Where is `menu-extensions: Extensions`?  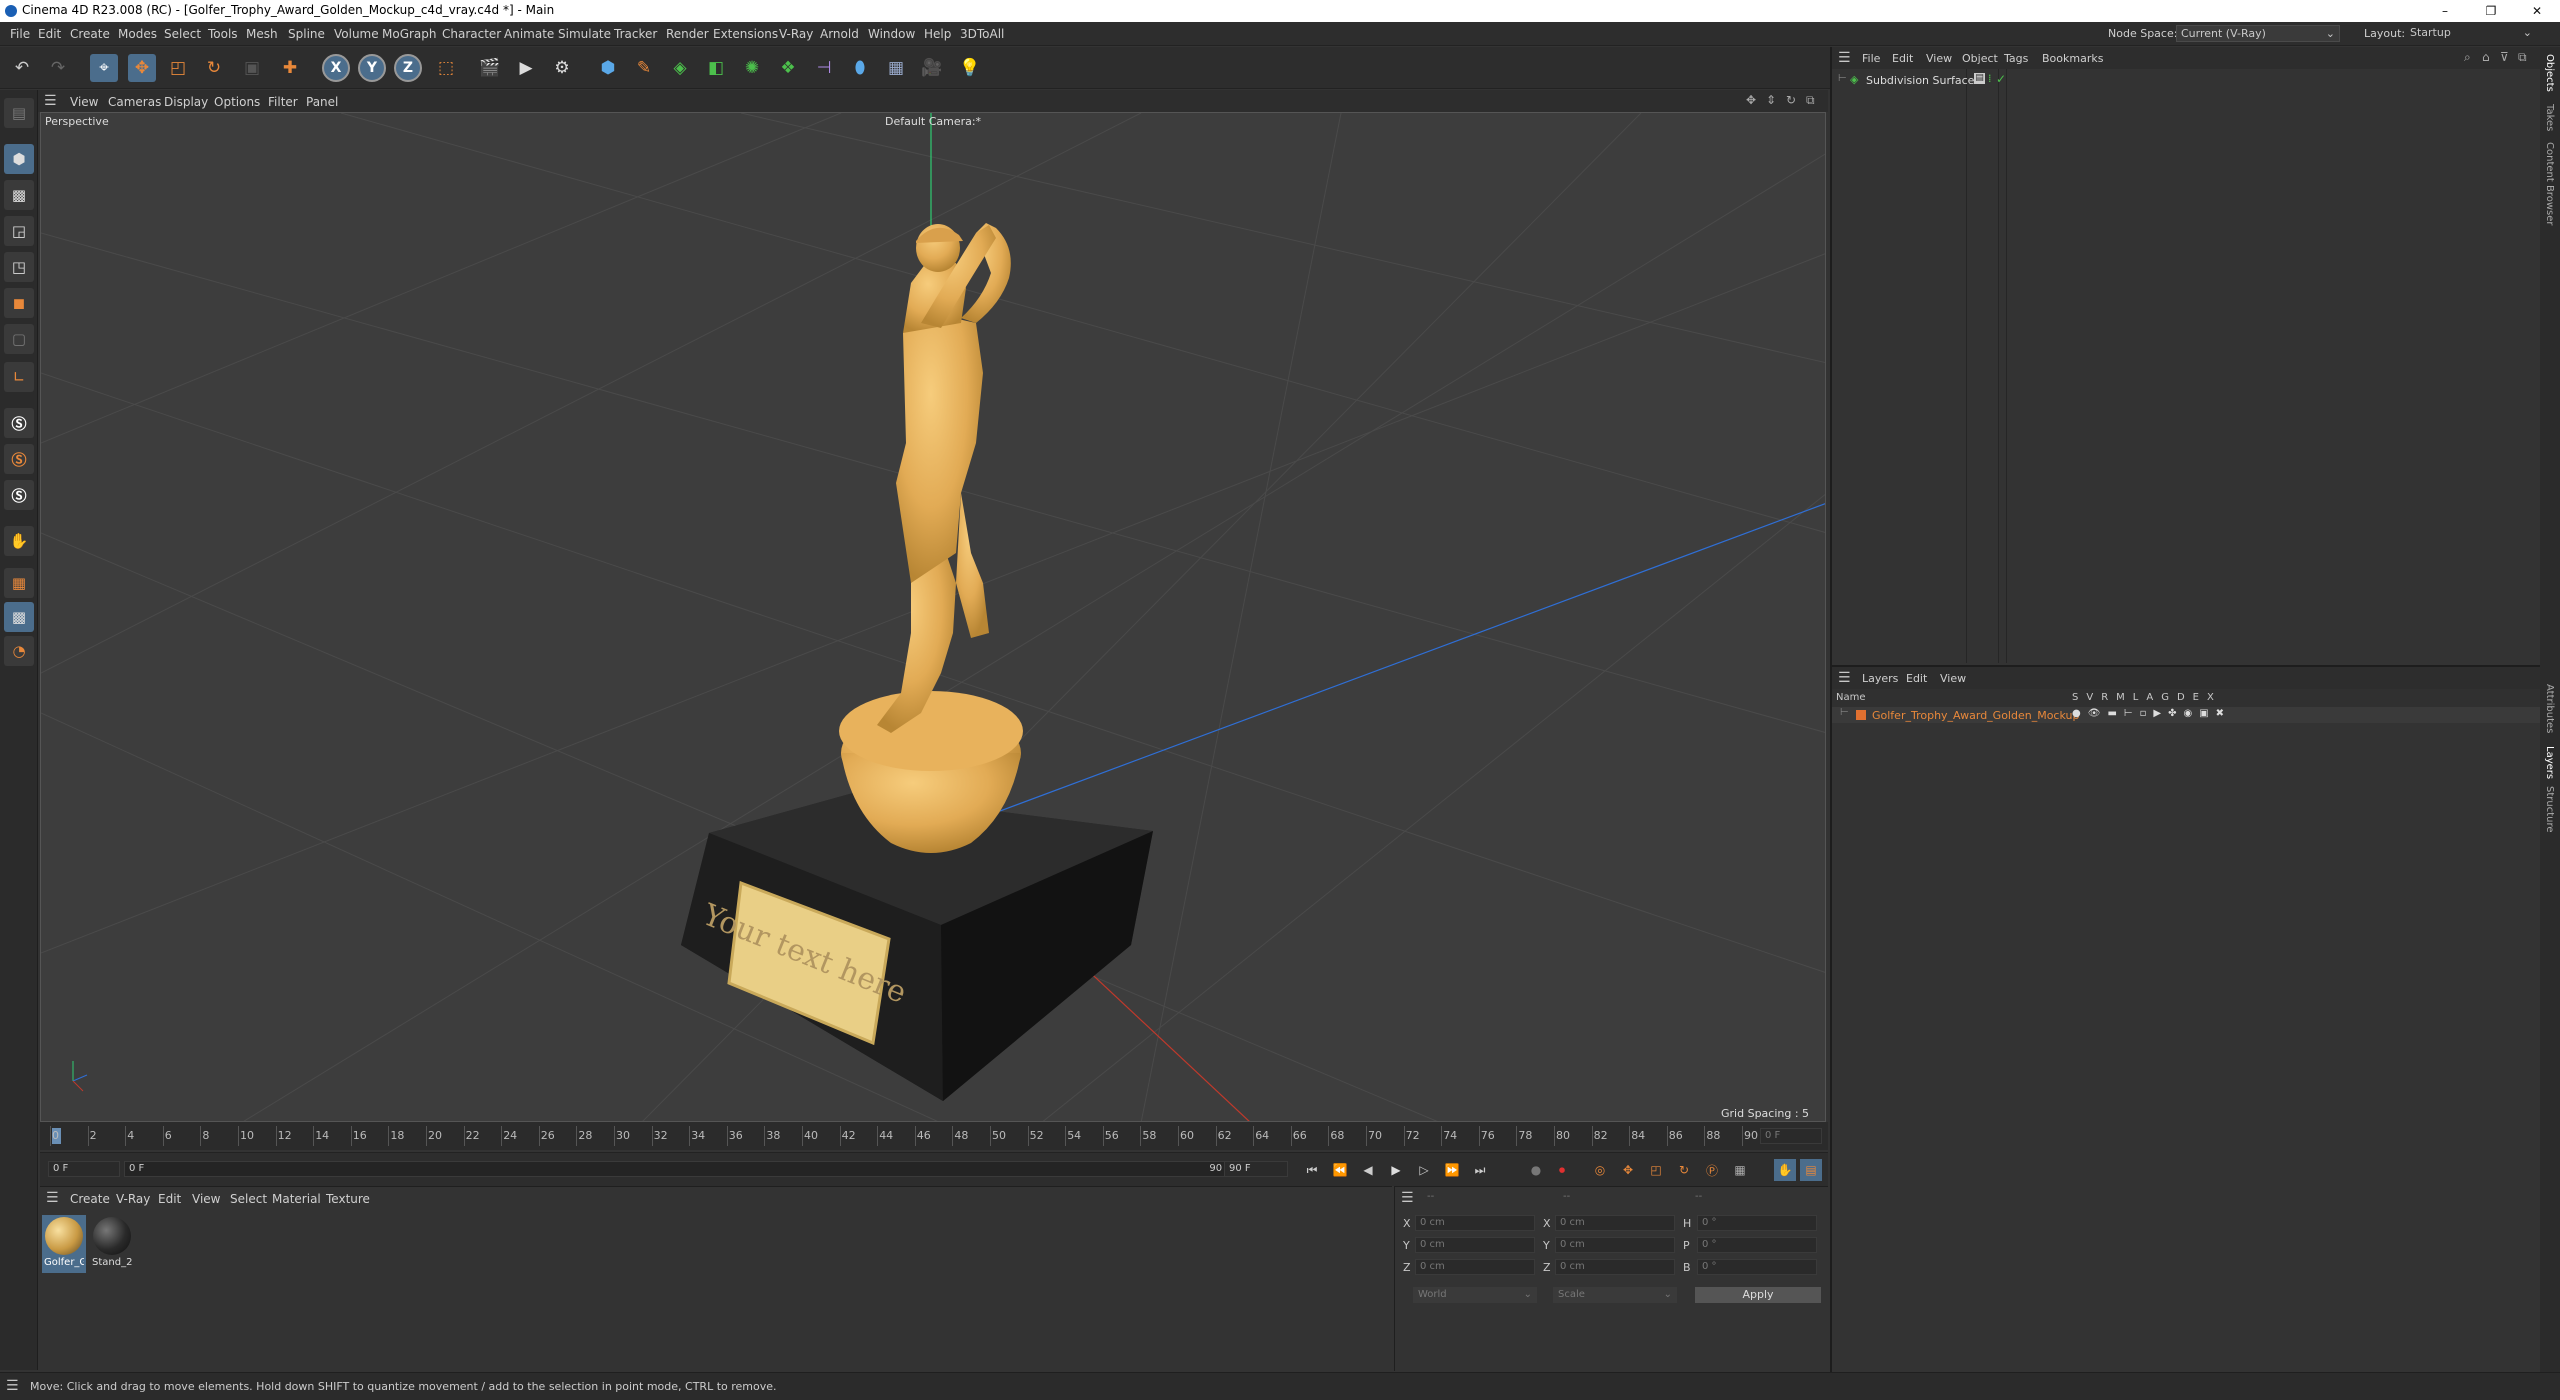
menu-extensions: Extensions is located at coordinates (745, 34).